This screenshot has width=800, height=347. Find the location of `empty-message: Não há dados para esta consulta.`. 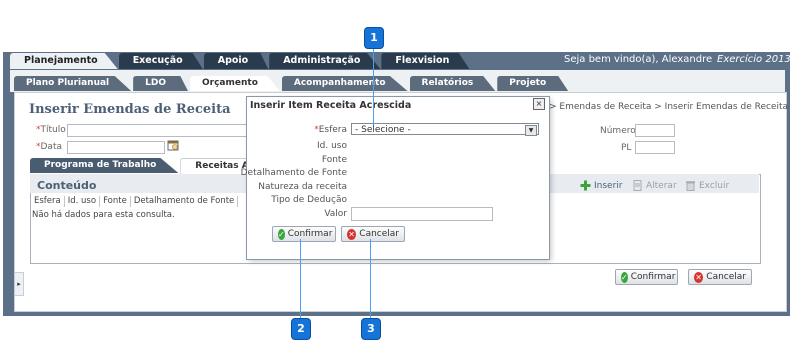

empty-message: Não há dados para esta consulta. is located at coordinates (103, 215).